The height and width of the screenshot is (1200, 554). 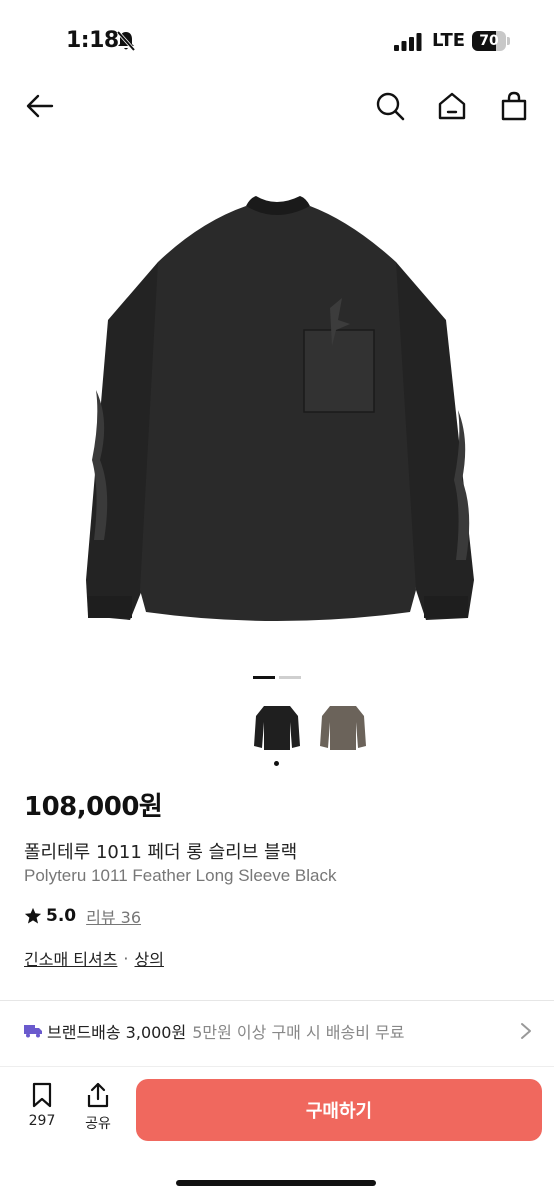 What do you see at coordinates (113, 916) in the screenshot?
I see `review-count-link: 리뷰 36` at bounding box center [113, 916].